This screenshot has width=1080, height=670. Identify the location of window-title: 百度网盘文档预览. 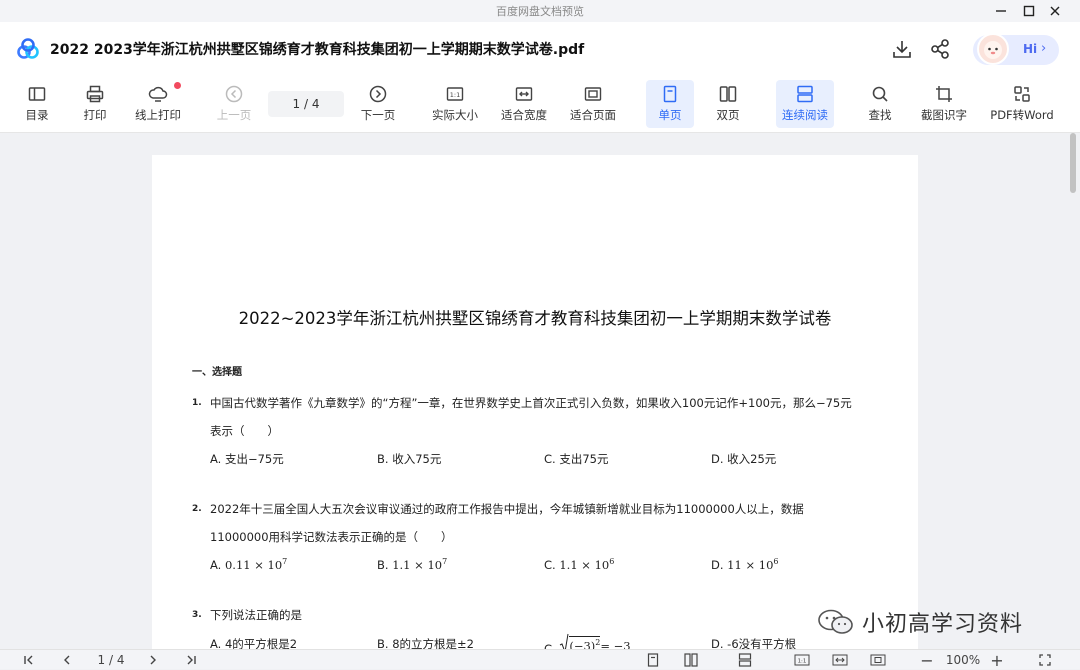
(540, 11).